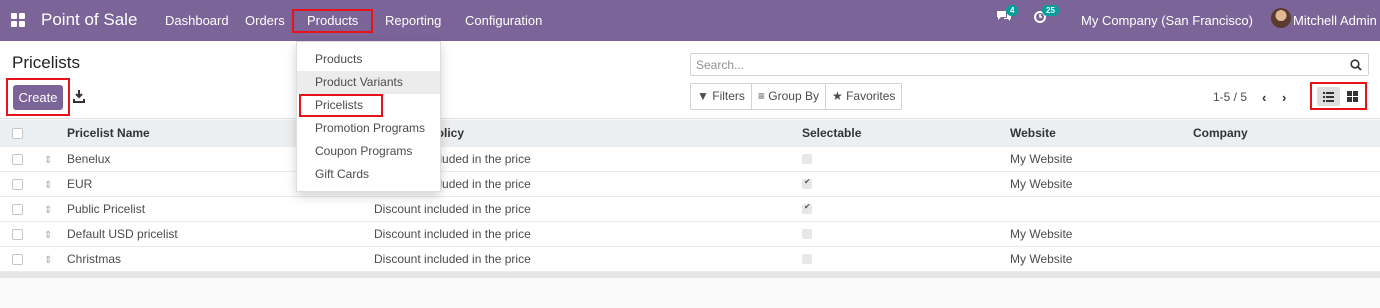  I want to click on pricelist-name: Default USD pricelist, so click(220, 234).